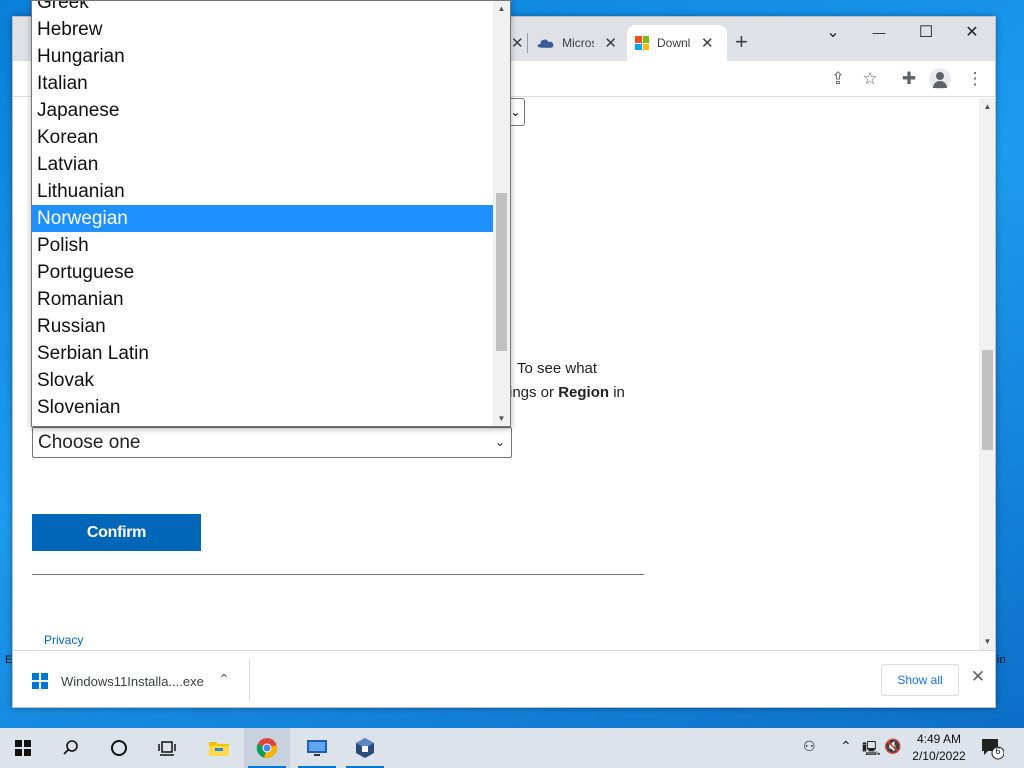 The width and height of the screenshot is (1024, 768). What do you see at coordinates (116, 532) in the screenshot?
I see `confirm-button: Confirm` at bounding box center [116, 532].